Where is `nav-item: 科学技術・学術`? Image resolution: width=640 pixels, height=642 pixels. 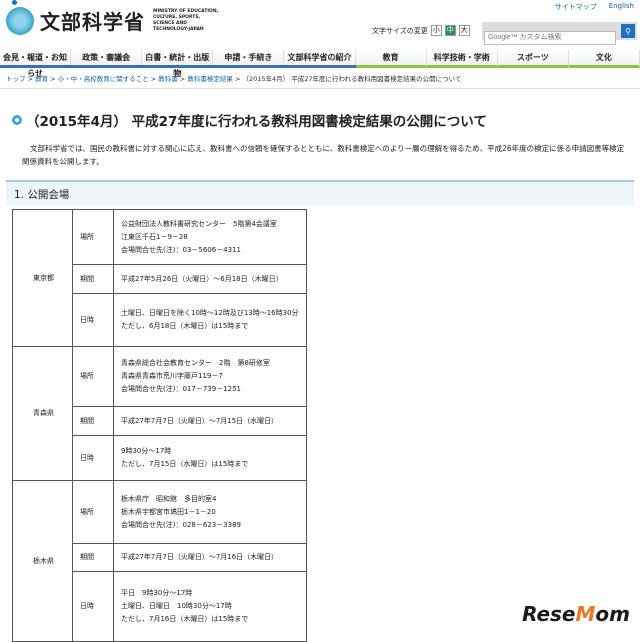 nav-item: 科学技術・学術 is located at coordinates (462, 59).